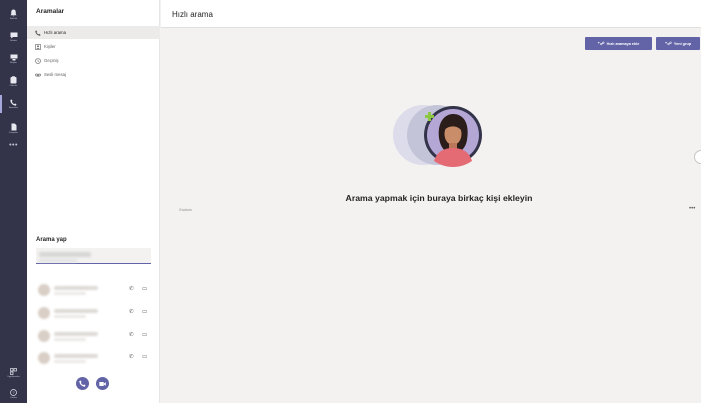  Describe the element at coordinates (13, 41) in the screenshot. I see `rail-label: Sohbet` at that location.